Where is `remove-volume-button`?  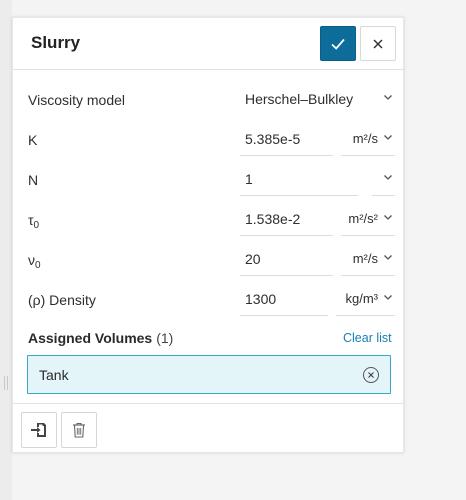
remove-volume-button is located at coordinates (371, 375).